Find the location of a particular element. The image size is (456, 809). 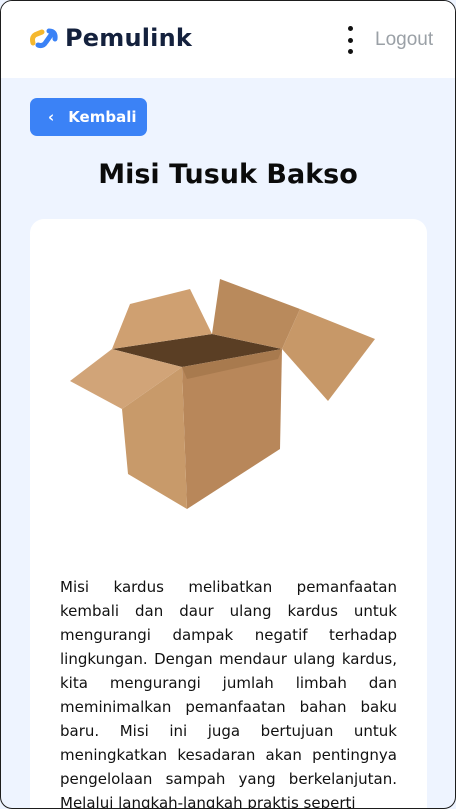

brand-logo: Pemulink is located at coordinates (110, 38).